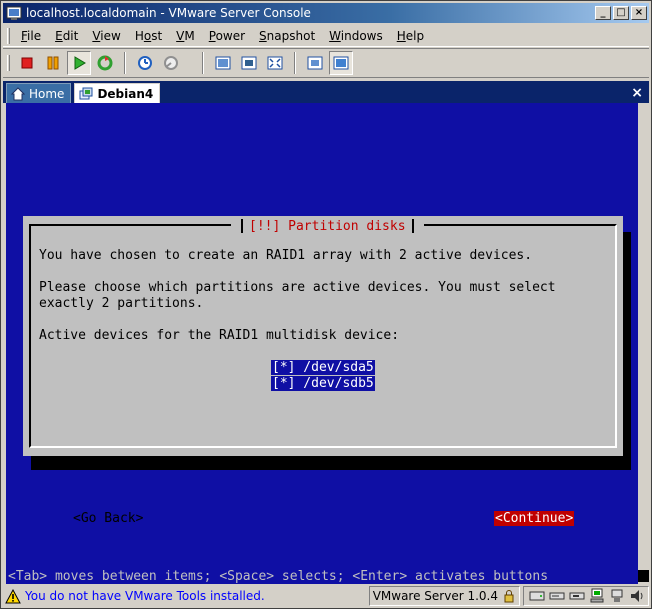 Image resolution: width=652 pixels, height=609 pixels. I want to click on fit-window-button, so click(275, 63).